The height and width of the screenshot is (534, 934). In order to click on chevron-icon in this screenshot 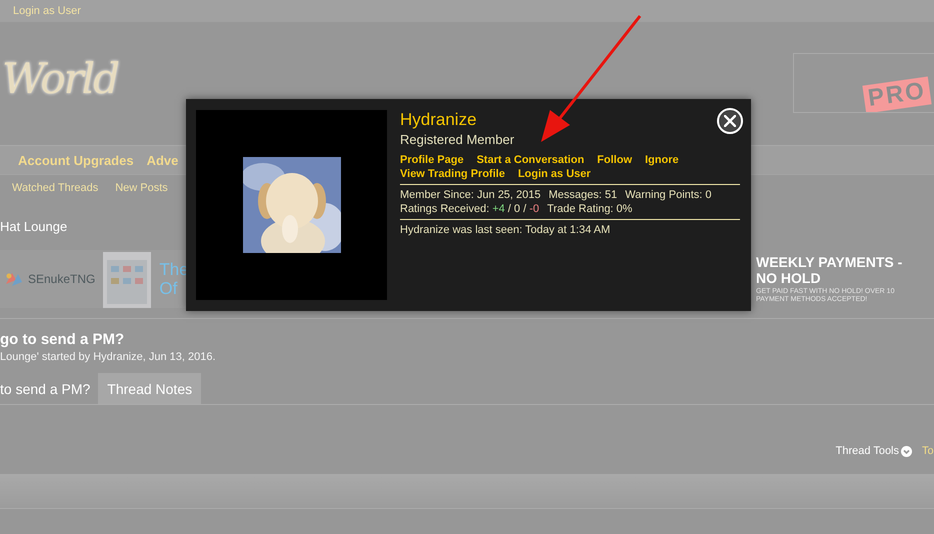, I will do `click(906, 451)`.